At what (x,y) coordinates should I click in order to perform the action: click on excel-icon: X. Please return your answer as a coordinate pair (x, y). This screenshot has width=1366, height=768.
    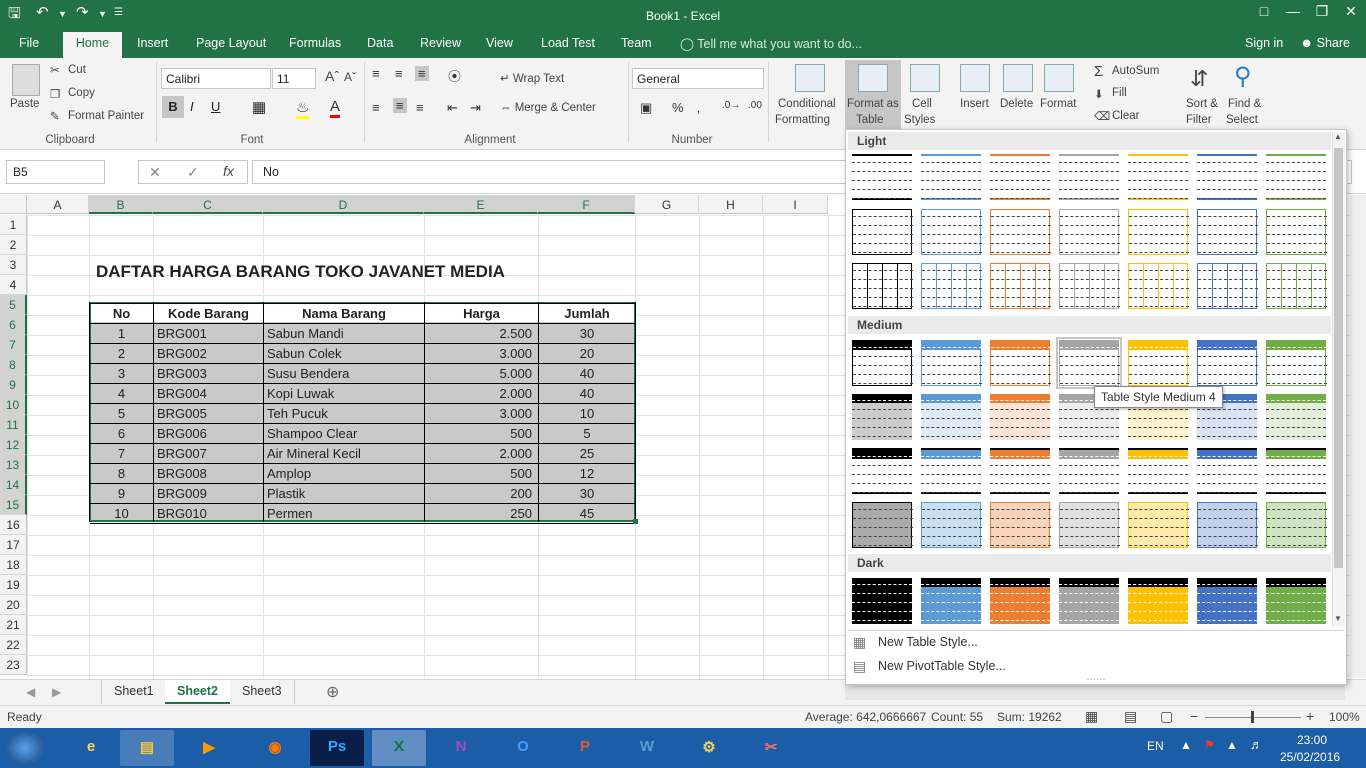
    Looking at the image, I should click on (399, 748).